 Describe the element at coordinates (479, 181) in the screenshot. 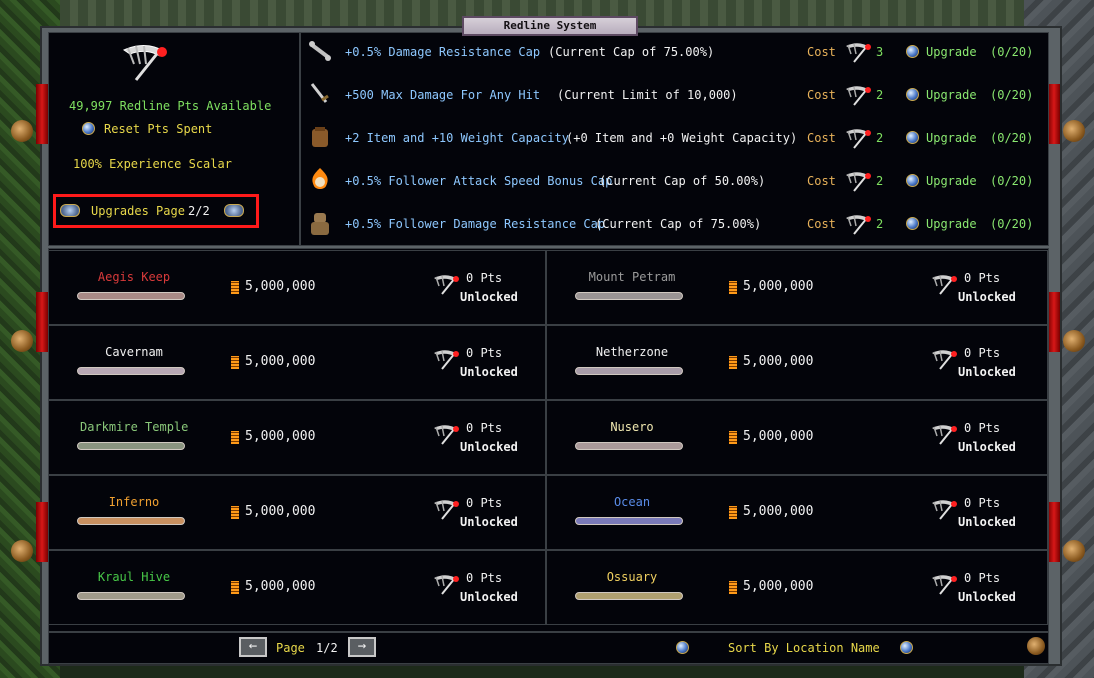

I see `upgrade-name: +0.5% Follower Attack Speed Bonus Cap` at that location.